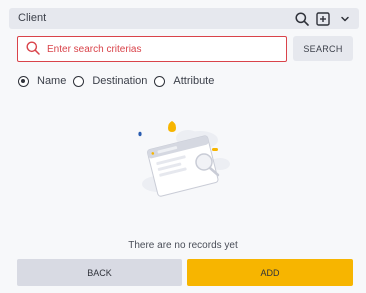 The height and width of the screenshot is (293, 366). I want to click on search-icon, so click(301, 18).